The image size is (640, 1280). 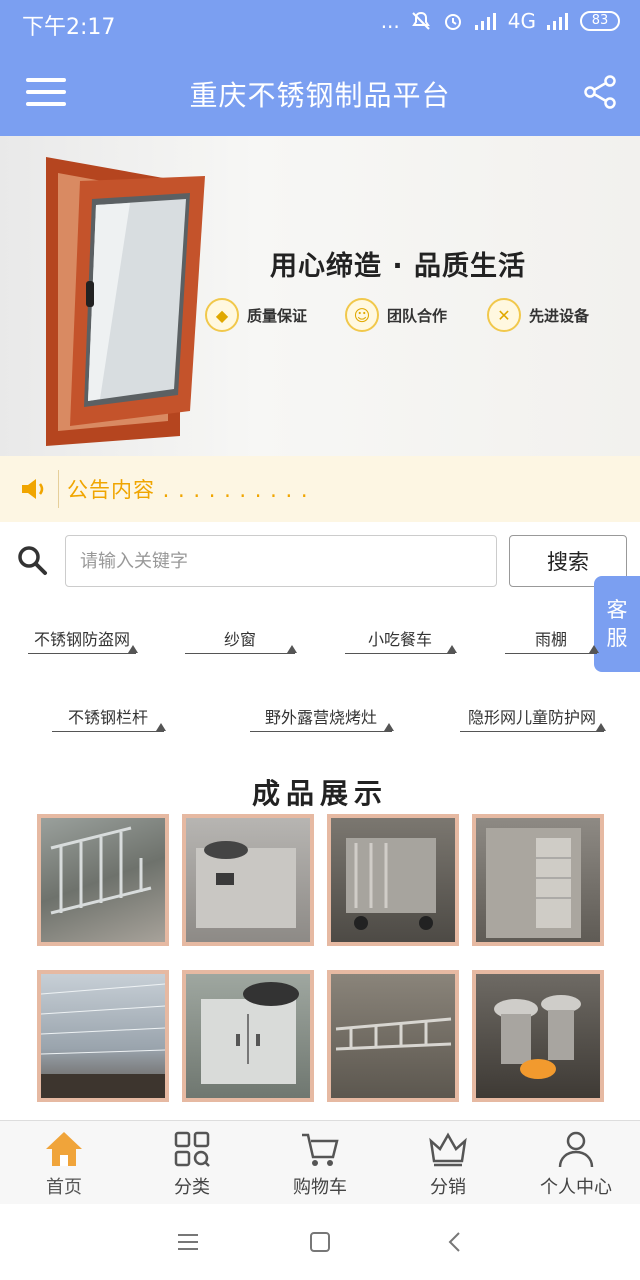 I want to click on feature-label: 质量保证, so click(x=277, y=315).